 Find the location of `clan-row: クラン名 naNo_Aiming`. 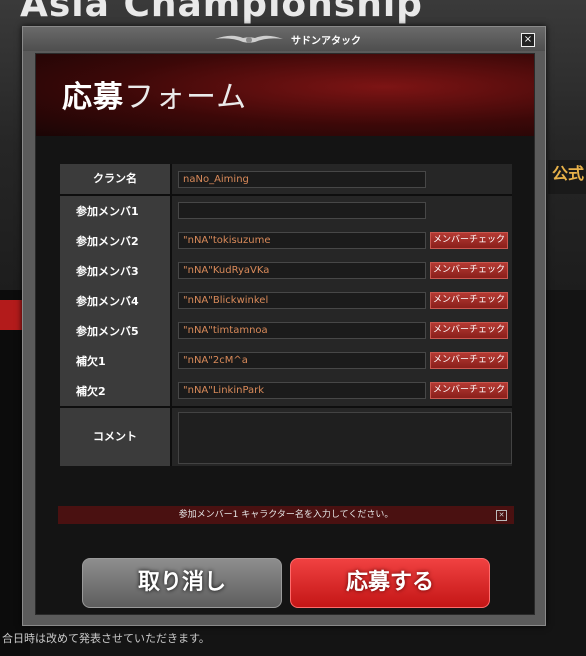

clan-row: クラン名 naNo_Aiming is located at coordinates (286, 179).